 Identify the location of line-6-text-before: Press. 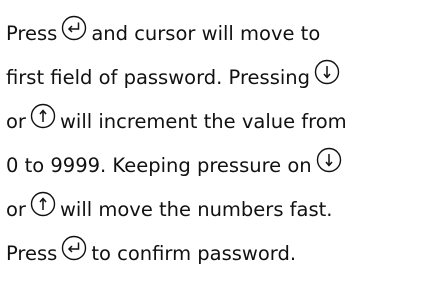
(32, 253).